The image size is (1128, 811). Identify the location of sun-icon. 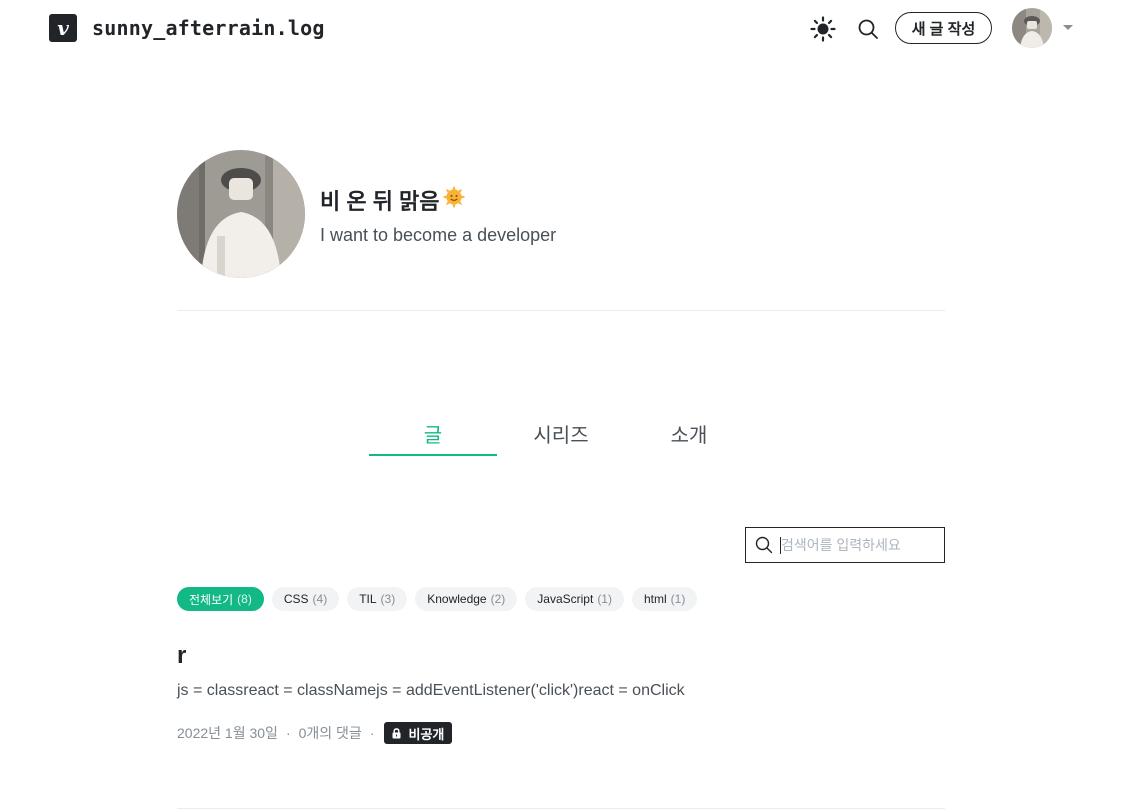
(823, 29).